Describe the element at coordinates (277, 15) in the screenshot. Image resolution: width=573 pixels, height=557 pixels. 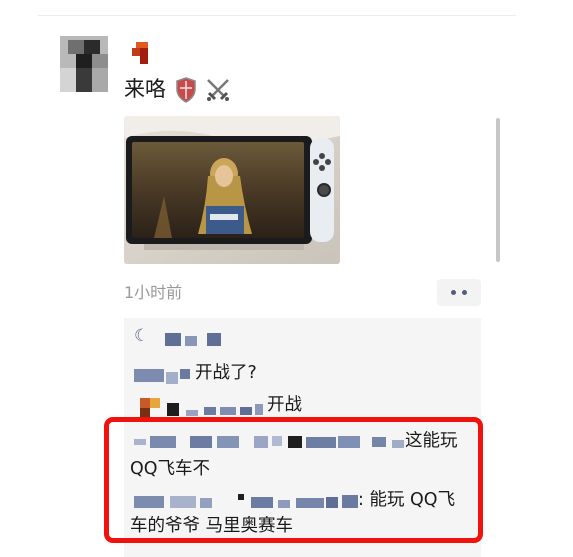
I see `top-divider` at that location.